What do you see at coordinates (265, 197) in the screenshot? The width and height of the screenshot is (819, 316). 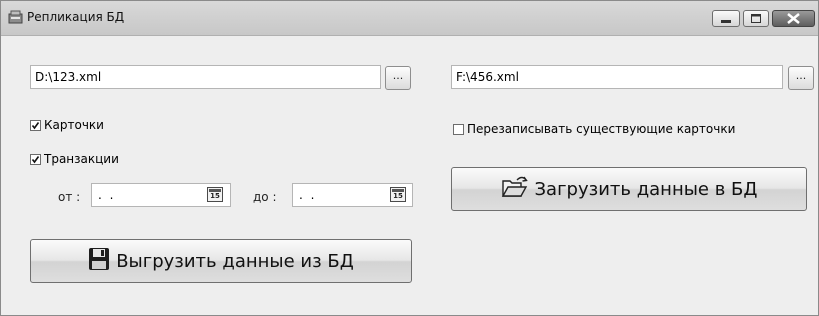 I see `to-date-label: до :` at bounding box center [265, 197].